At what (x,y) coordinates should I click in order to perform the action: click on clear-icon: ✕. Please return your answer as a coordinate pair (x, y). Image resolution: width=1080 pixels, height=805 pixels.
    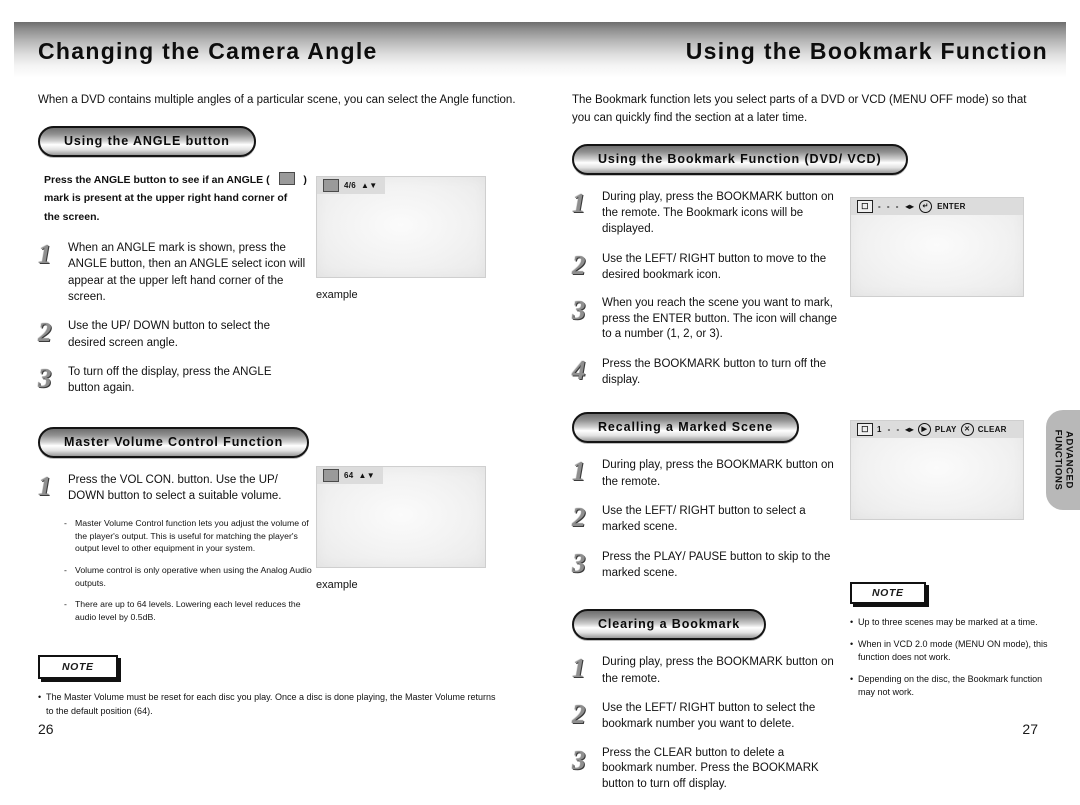
    Looking at the image, I should click on (967, 429).